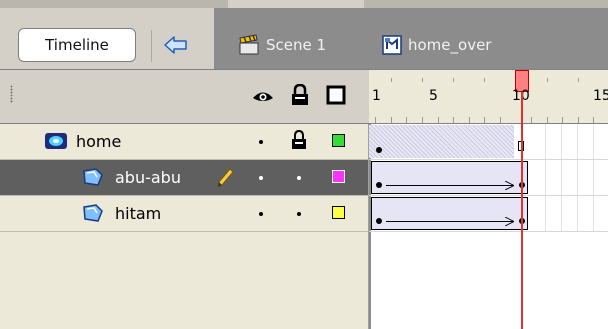 This screenshot has width=608, height=329. What do you see at coordinates (263, 95) in the screenshot?
I see `eye-icon` at bounding box center [263, 95].